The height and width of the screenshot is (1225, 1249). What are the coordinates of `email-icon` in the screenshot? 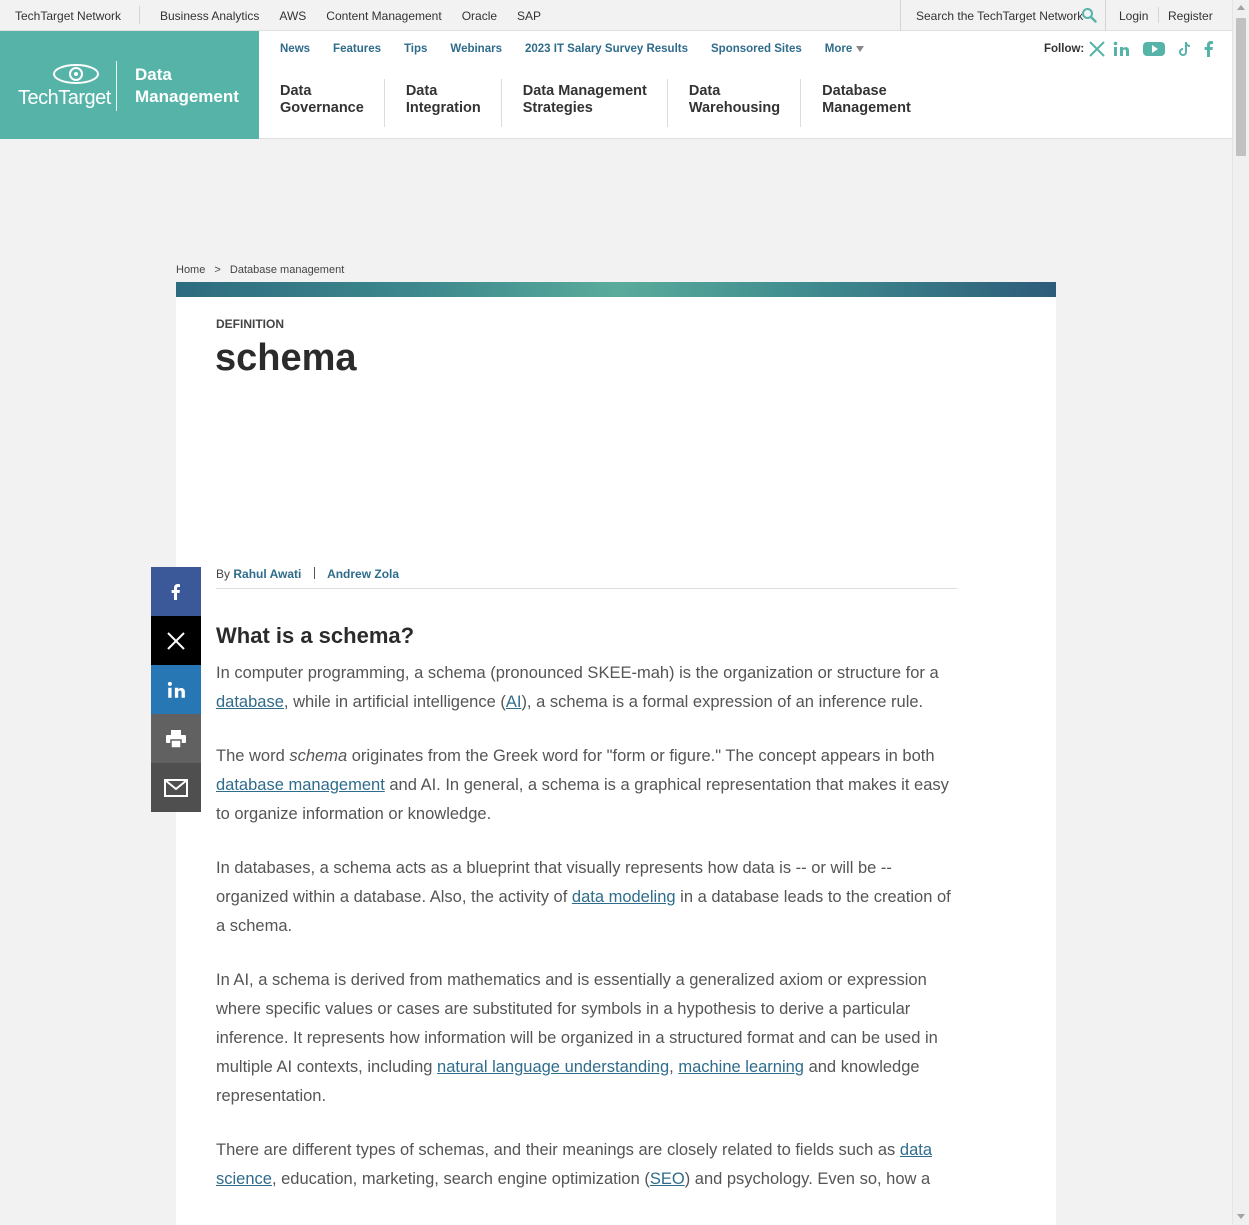 It's located at (176, 787).